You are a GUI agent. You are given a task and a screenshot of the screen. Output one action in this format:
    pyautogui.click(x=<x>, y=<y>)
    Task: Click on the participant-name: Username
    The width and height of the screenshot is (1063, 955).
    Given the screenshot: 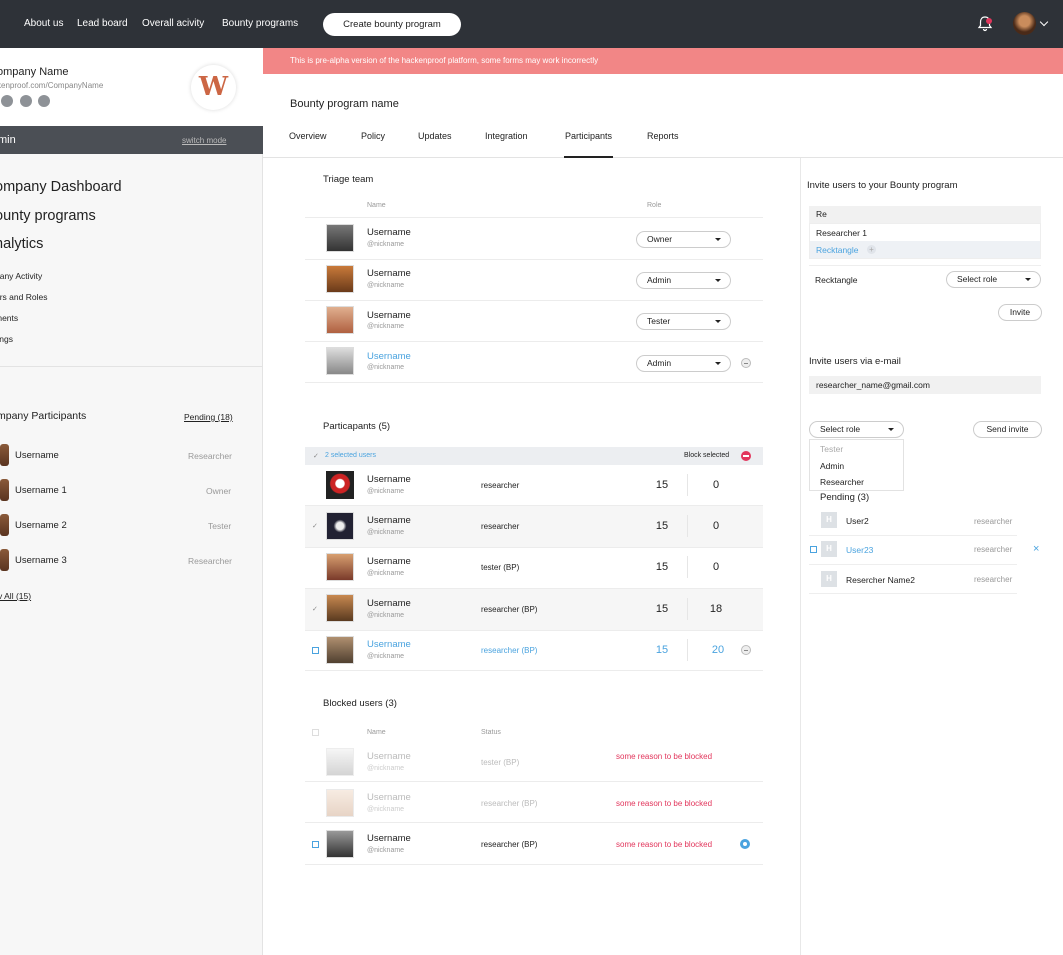 What is the action you would take?
    pyautogui.click(x=37, y=455)
    